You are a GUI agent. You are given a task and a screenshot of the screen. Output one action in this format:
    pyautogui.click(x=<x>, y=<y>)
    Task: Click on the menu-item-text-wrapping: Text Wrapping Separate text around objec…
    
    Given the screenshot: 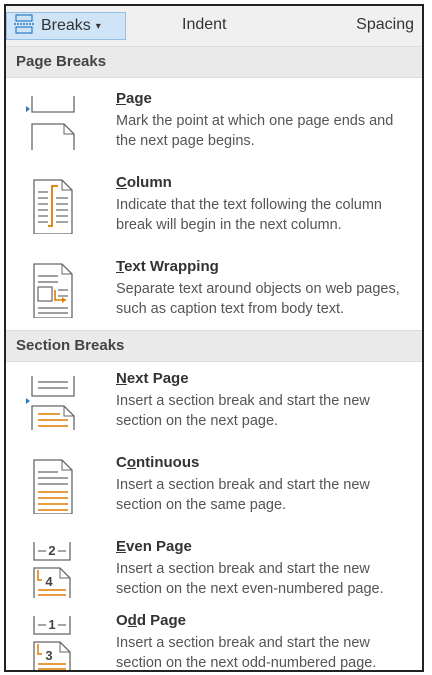 What is the action you would take?
    pyautogui.click(x=214, y=295)
    